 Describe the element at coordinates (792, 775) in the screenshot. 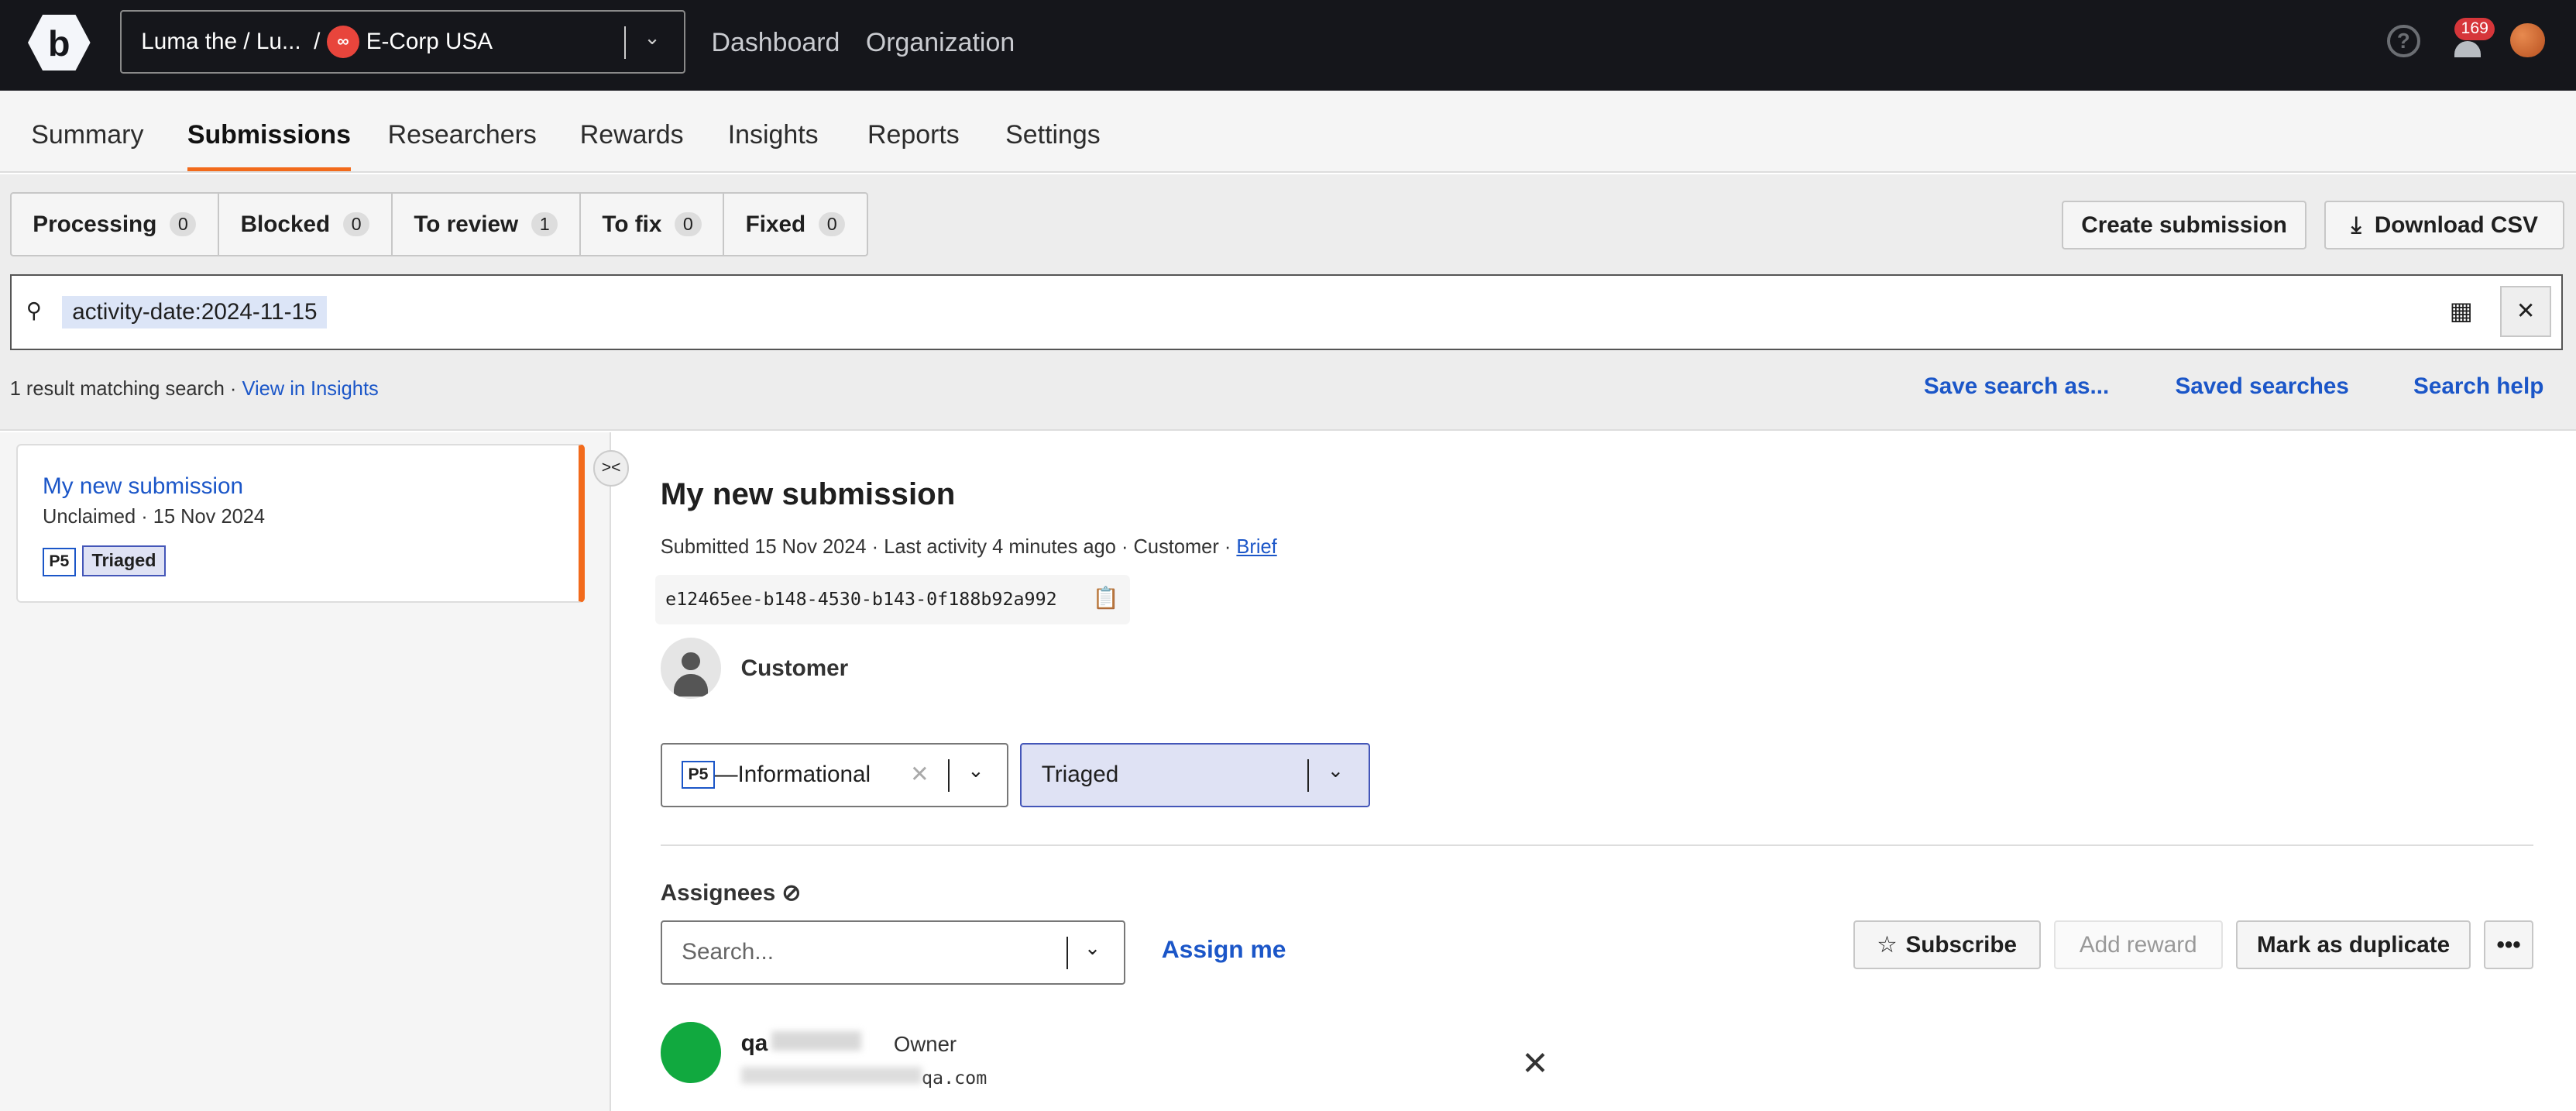

I see `priority-label: —Informational` at that location.